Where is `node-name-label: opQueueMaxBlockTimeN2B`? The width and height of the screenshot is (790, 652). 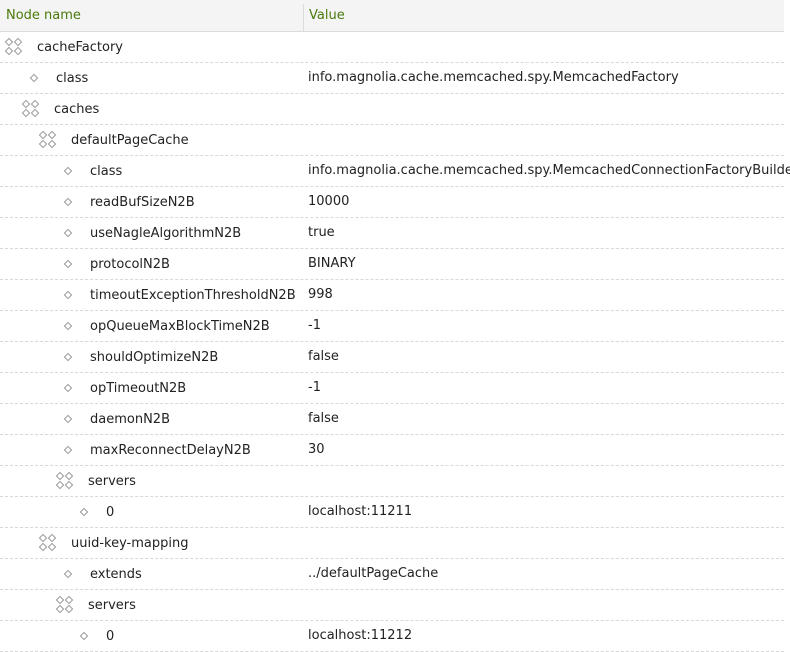
node-name-label: opQueueMaxBlockTimeN2B is located at coordinates (180, 326).